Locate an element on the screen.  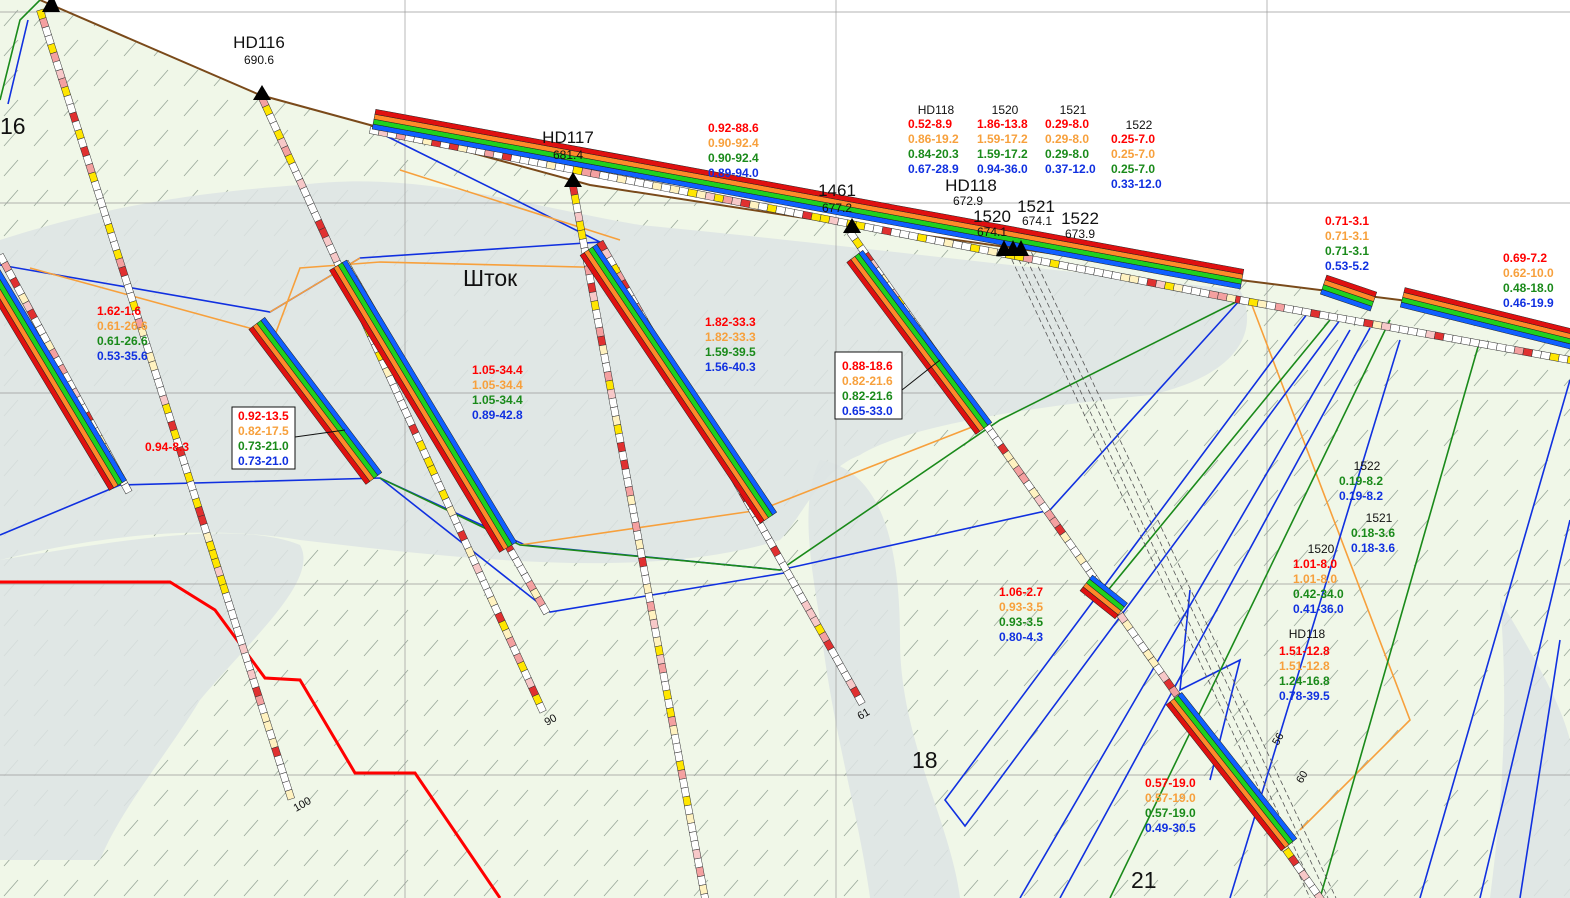
grade-interval: 0.48-18.0 is located at coordinates (1528, 288).